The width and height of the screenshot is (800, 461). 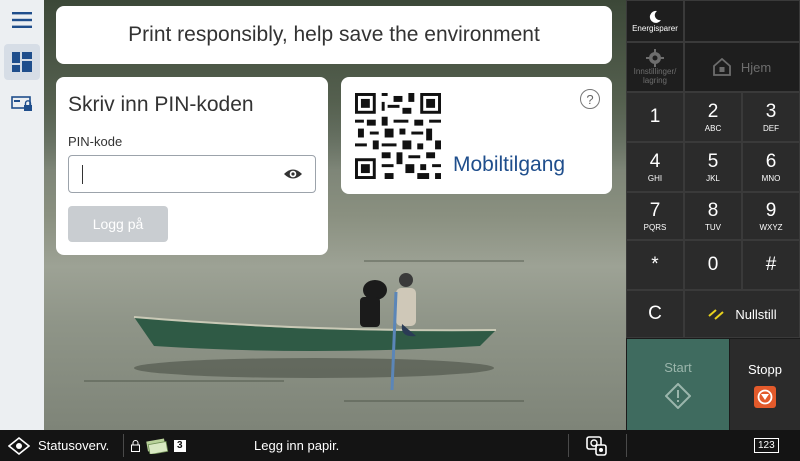 I want to click on keypad-key-number: 4, so click(x=655, y=161).